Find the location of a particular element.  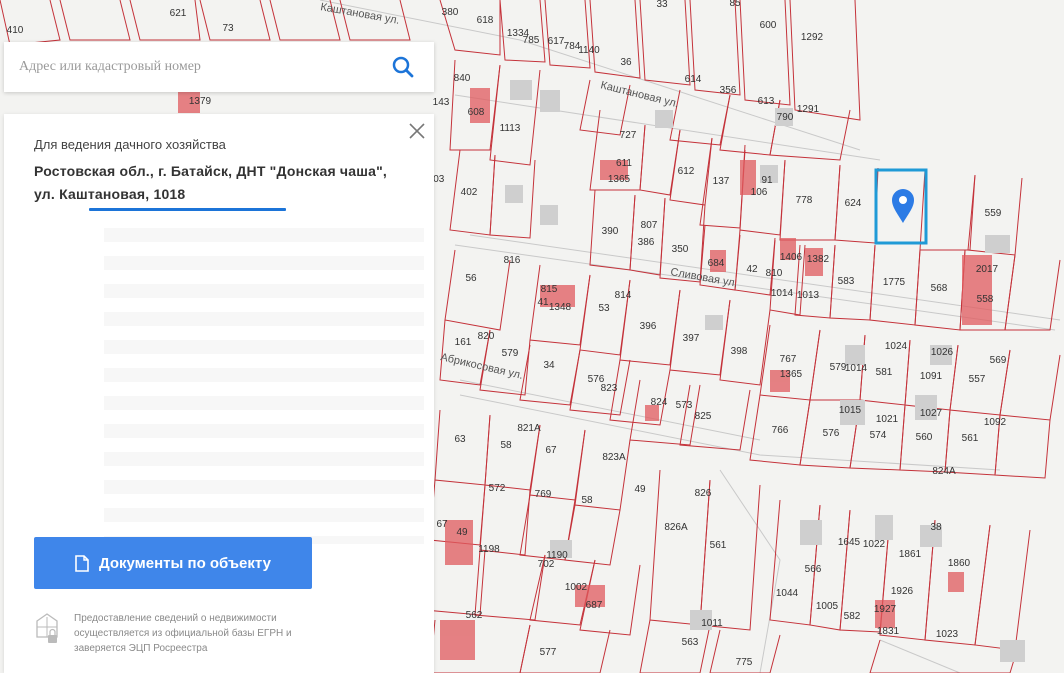

plot-number-label: 1005 is located at coordinates (827, 606).